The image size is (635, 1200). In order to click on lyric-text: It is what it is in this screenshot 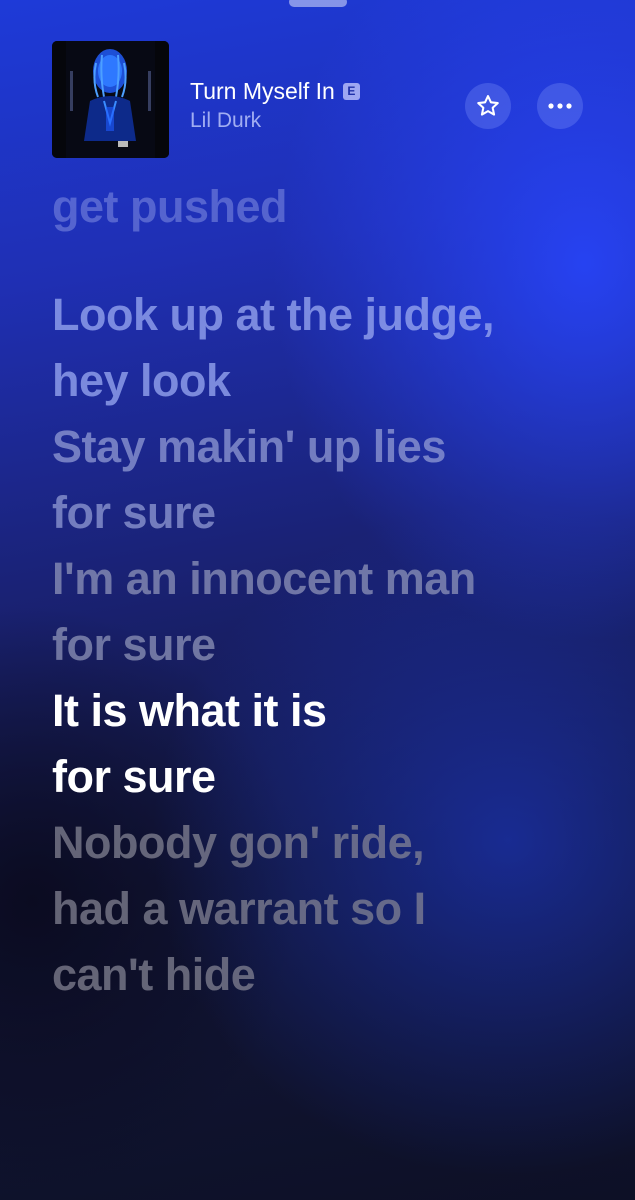, I will do `click(189, 710)`.